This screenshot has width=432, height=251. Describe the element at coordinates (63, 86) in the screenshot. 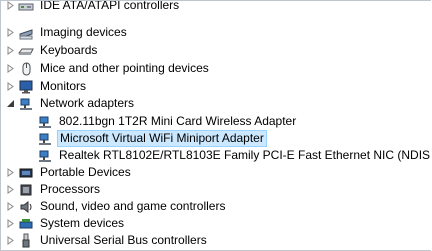

I see `tree-item-label: Monitors` at that location.